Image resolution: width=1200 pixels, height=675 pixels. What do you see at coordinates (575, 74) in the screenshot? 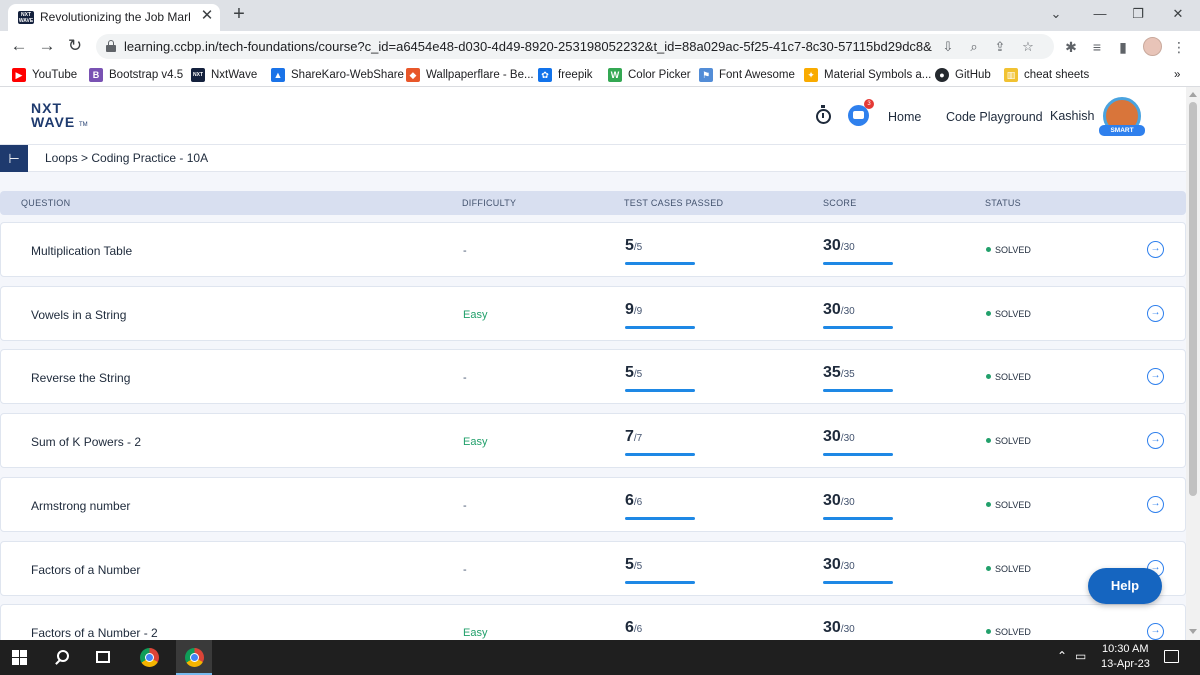
I see `bookmark-label: freepik` at bounding box center [575, 74].